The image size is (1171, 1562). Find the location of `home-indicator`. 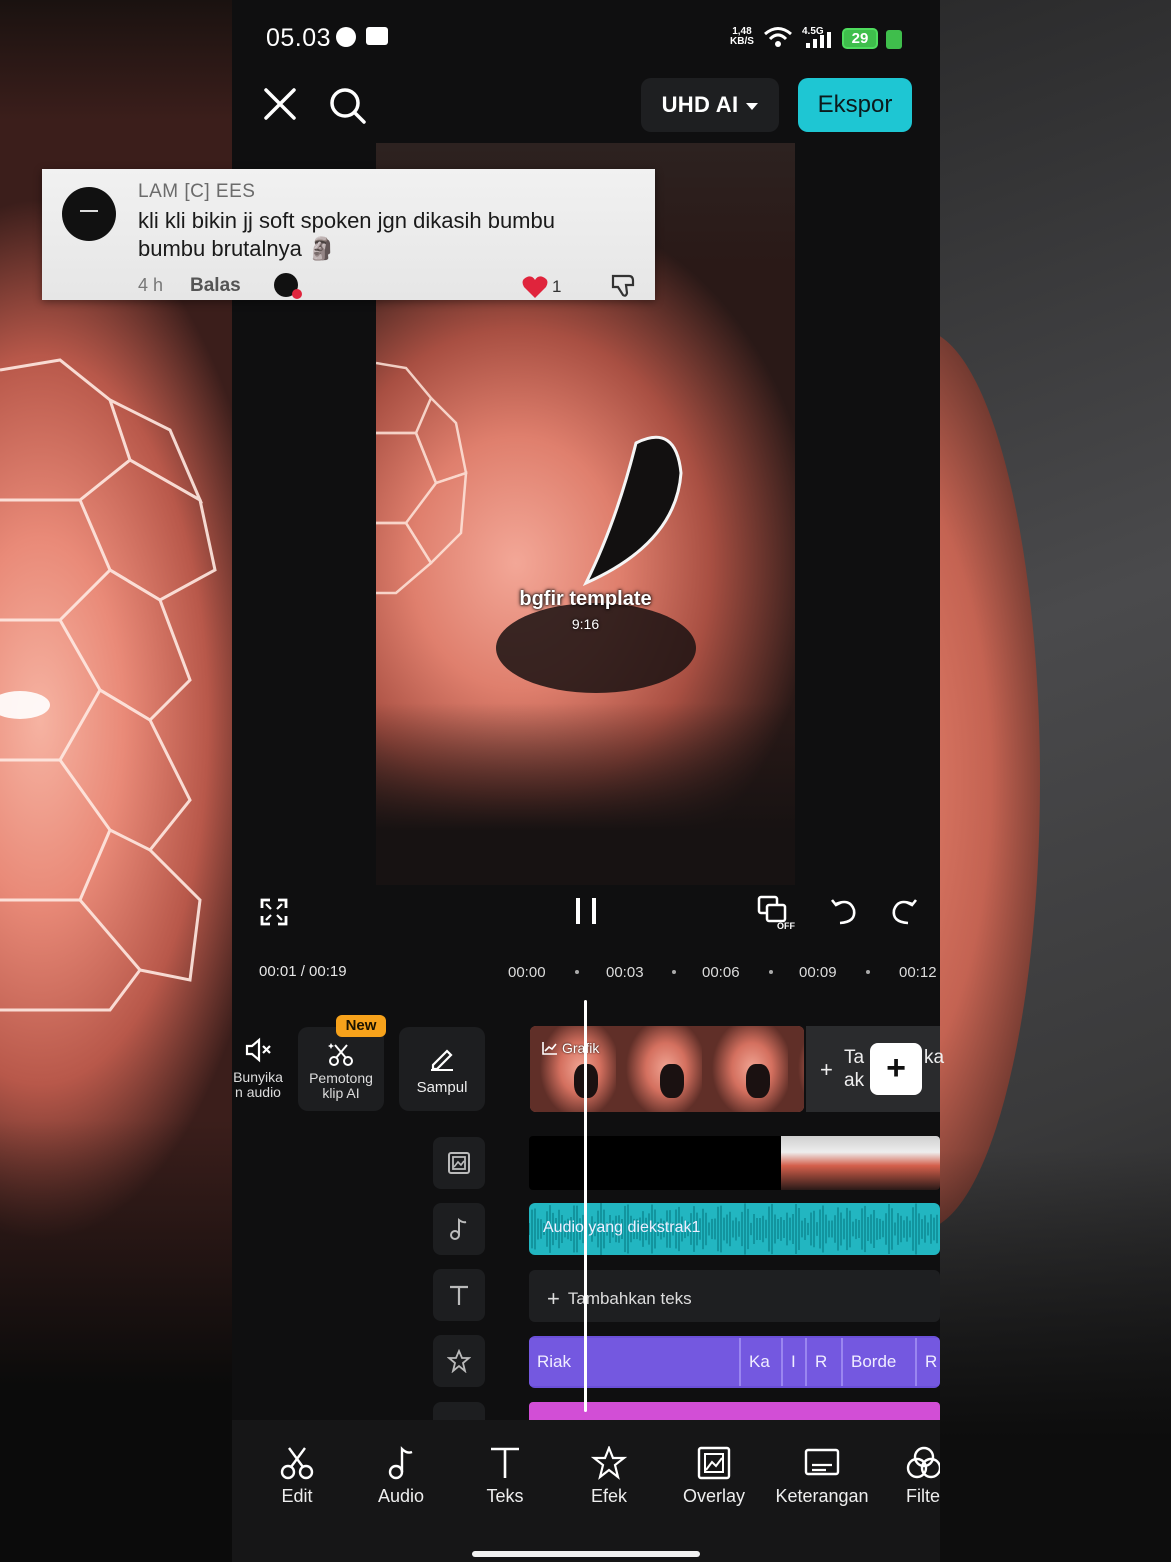

home-indicator is located at coordinates (586, 1554).